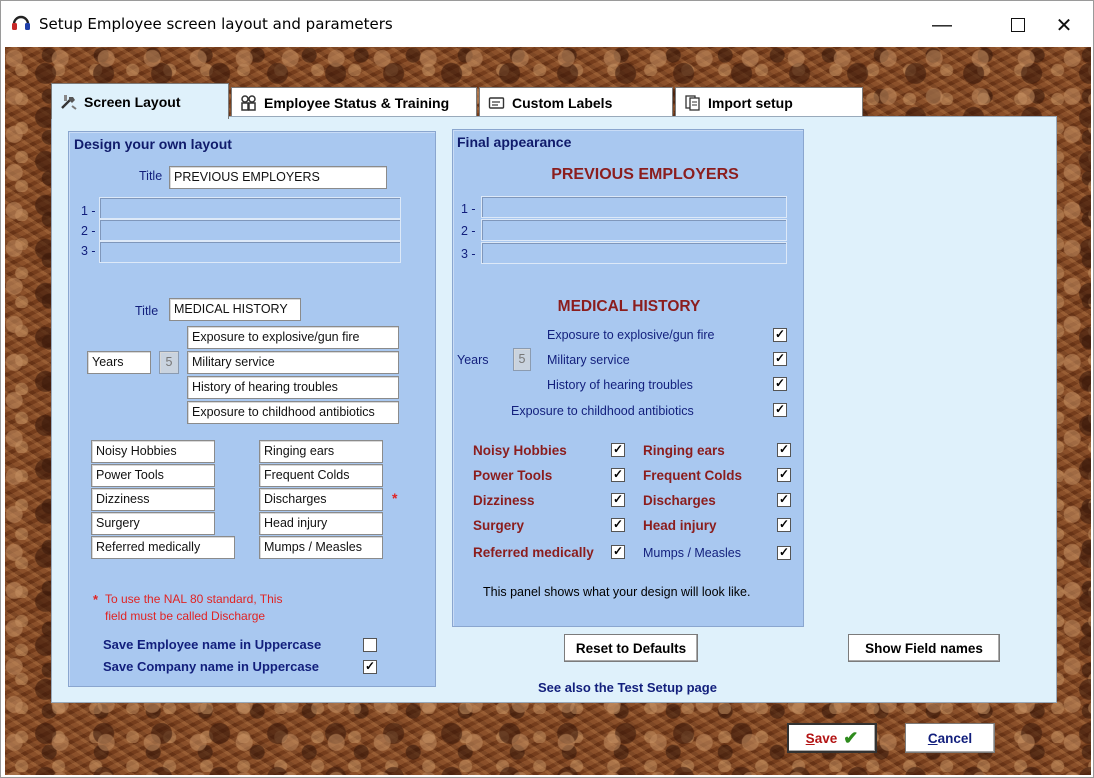 The height and width of the screenshot is (778, 1094). What do you see at coordinates (293, 337) in the screenshot?
I see `history-item-1-input: Exposure to explosive/gun fire` at bounding box center [293, 337].